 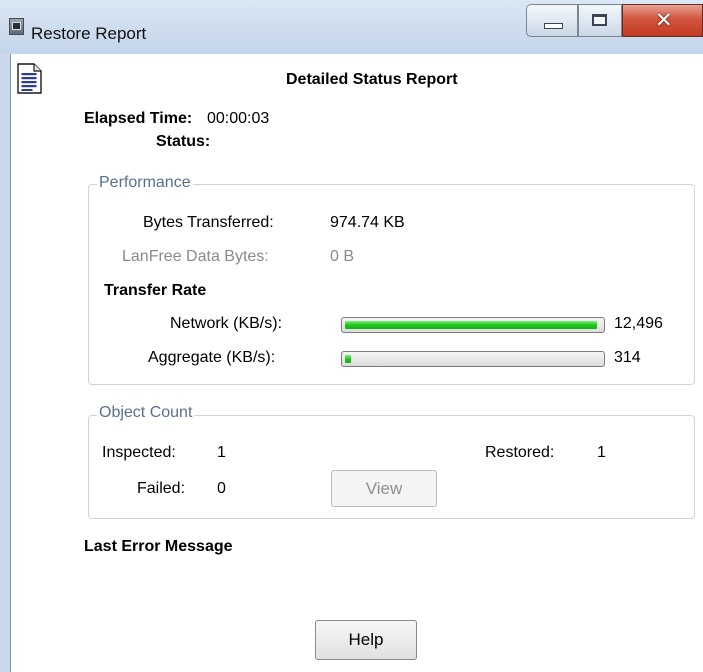 I want to click on network-progress-fill, so click(x=471, y=325).